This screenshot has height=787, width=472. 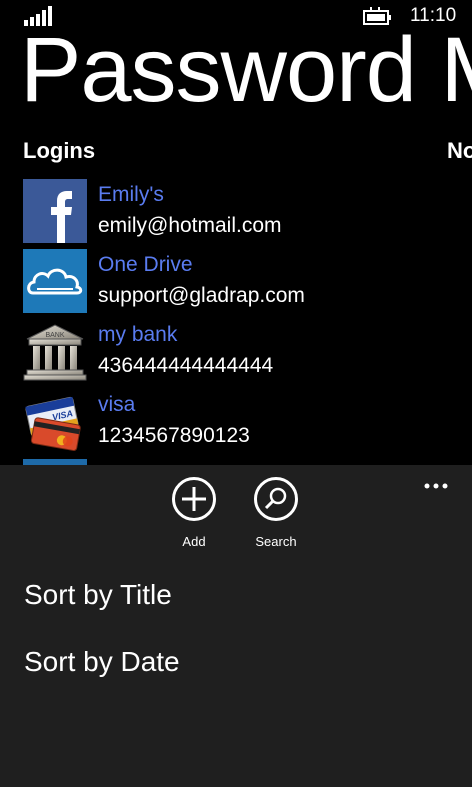 What do you see at coordinates (145, 264) in the screenshot?
I see `login-title: One Drive` at bounding box center [145, 264].